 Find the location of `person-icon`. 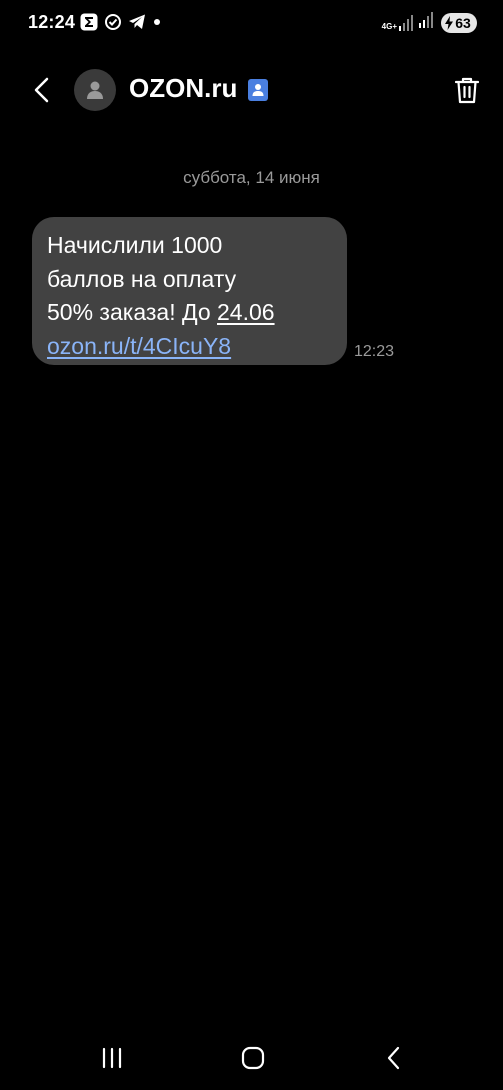

person-icon is located at coordinates (95, 90).